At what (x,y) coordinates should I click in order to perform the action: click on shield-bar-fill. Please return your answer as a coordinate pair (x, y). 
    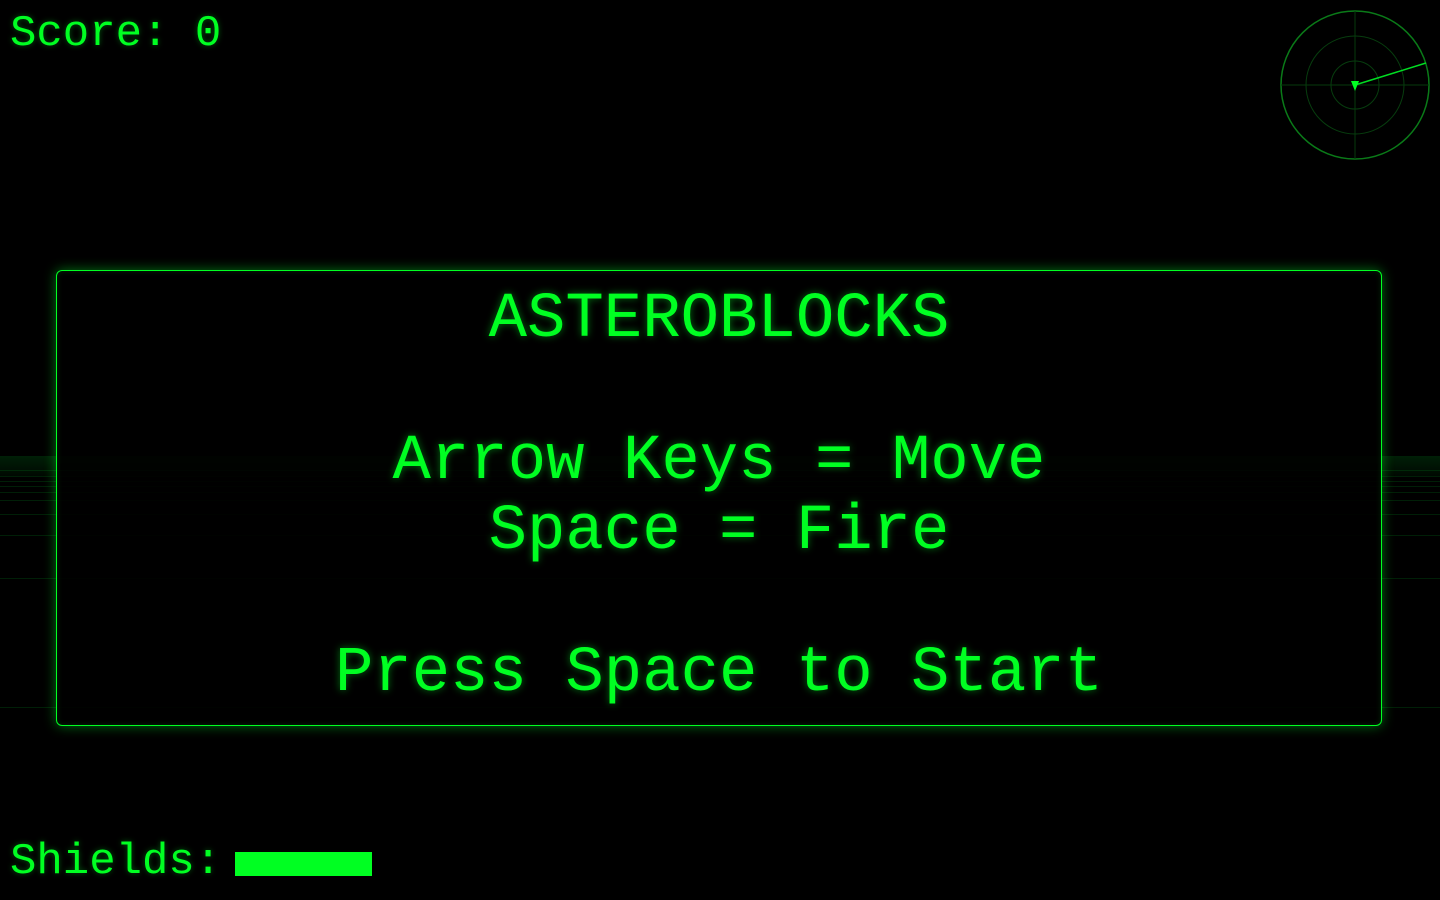
    Looking at the image, I should click on (303, 864).